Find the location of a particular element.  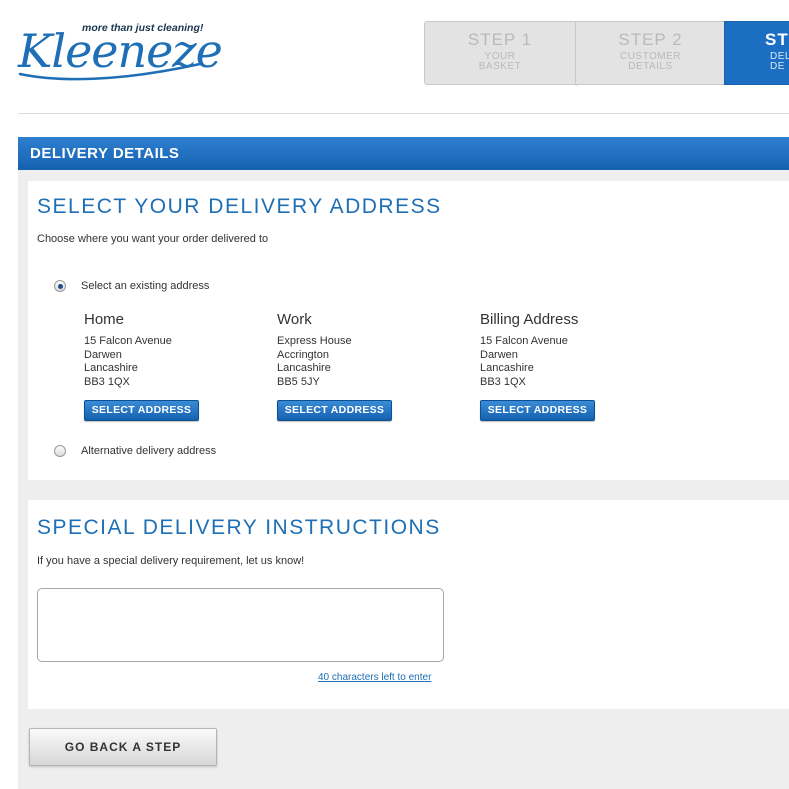

existing-address-radio is located at coordinates (60, 286).